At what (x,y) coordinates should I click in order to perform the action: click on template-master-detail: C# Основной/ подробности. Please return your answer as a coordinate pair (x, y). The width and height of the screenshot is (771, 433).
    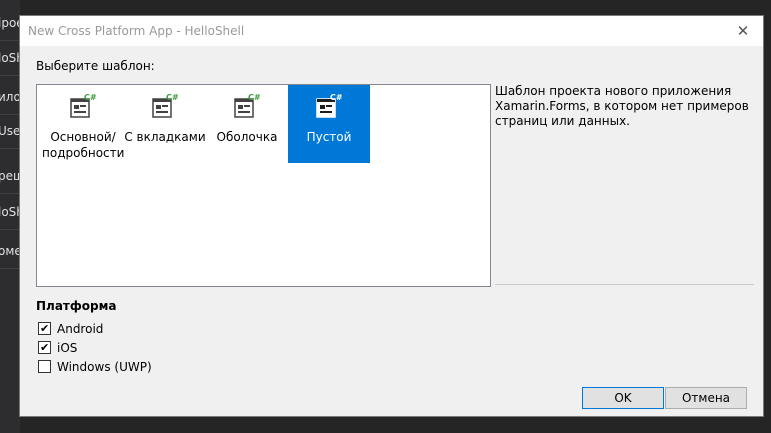
    Looking at the image, I should click on (83, 124).